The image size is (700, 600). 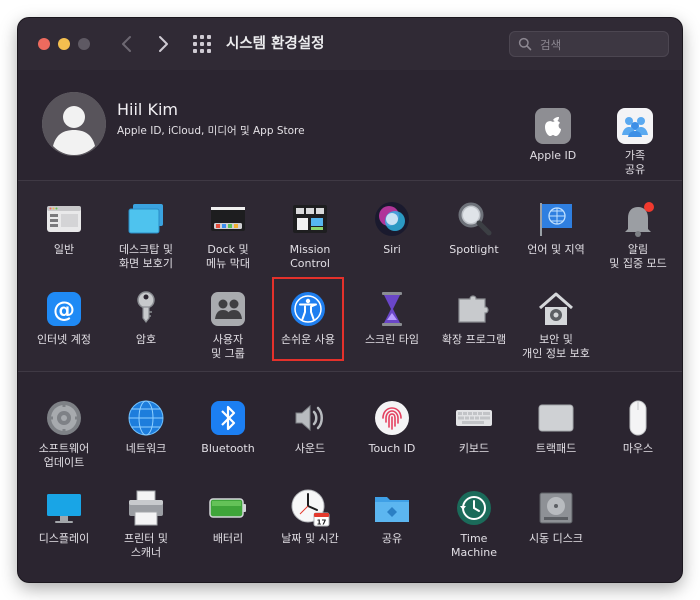 What do you see at coordinates (556, 309) in the screenshot?
I see `security-privacy-icon` at bounding box center [556, 309].